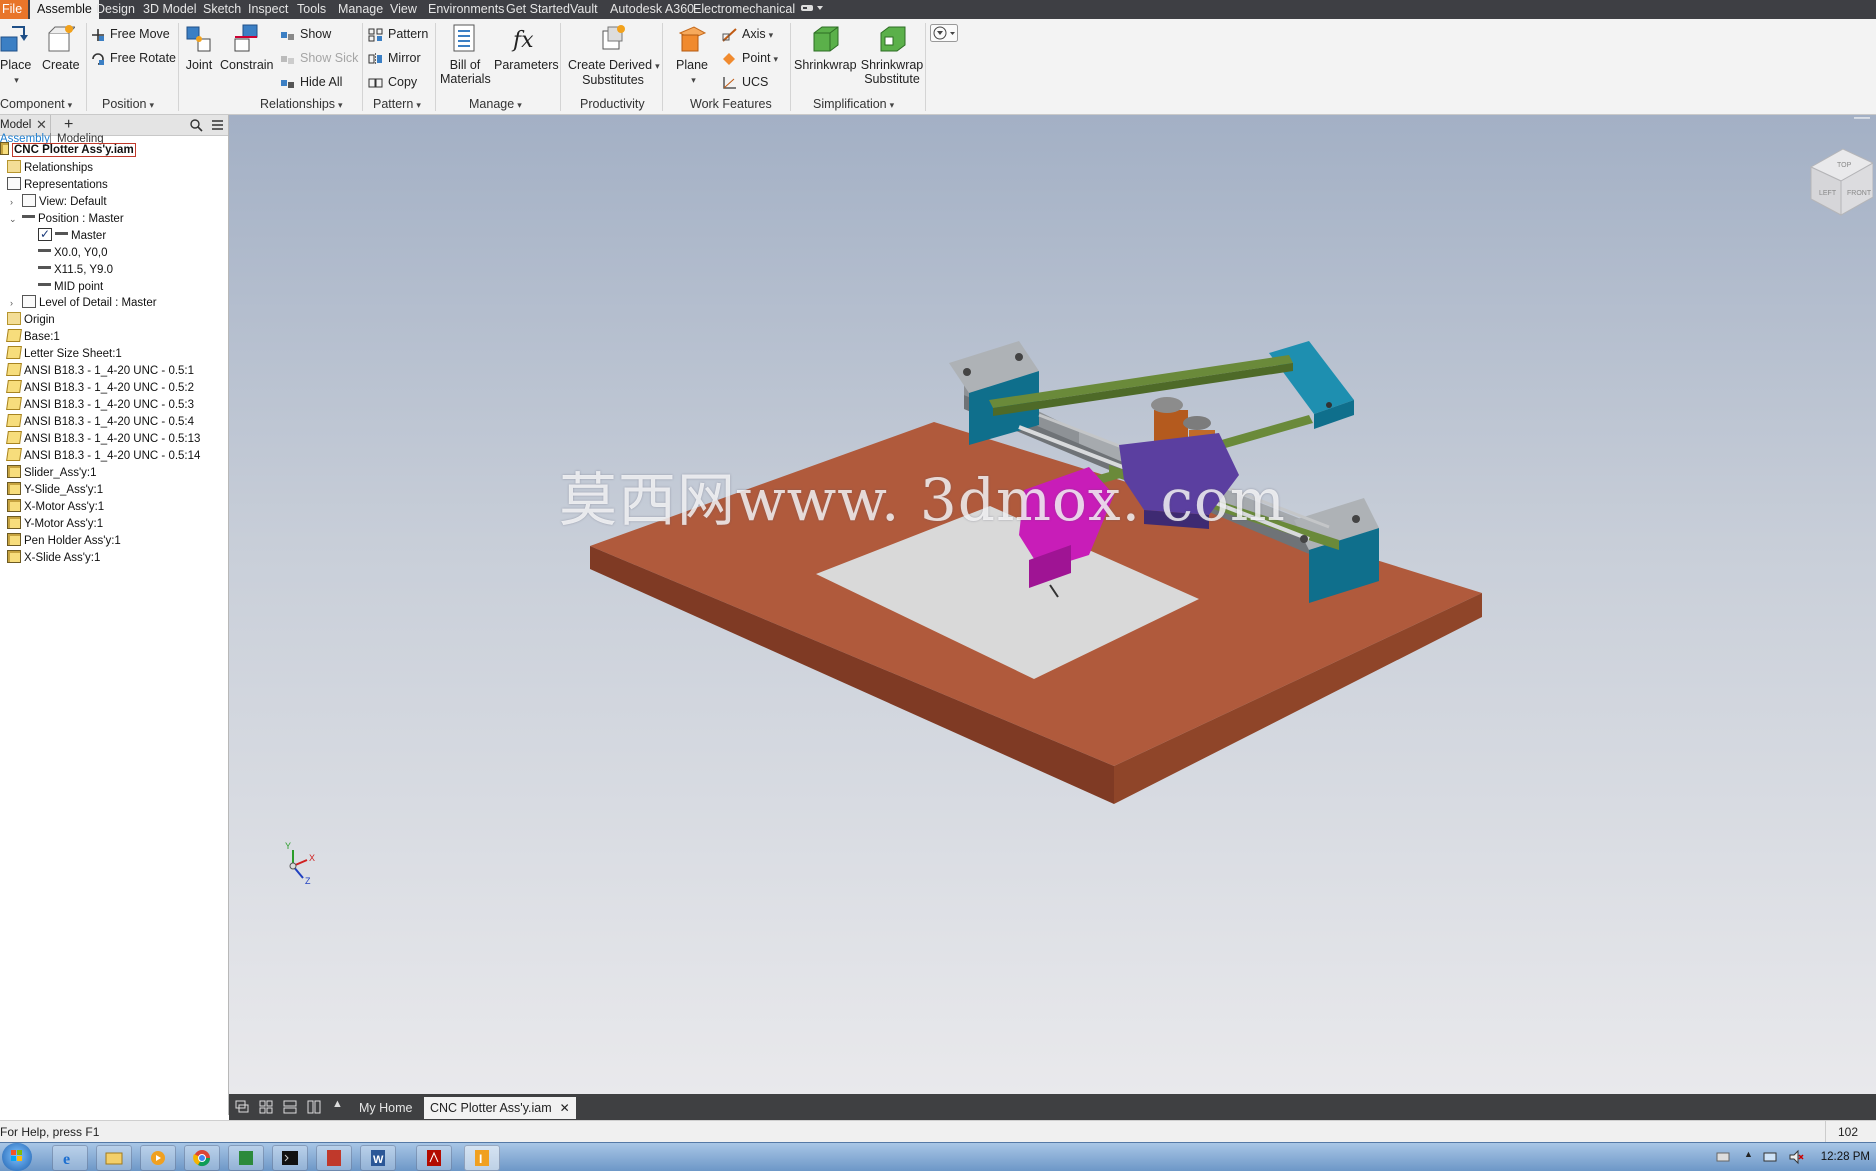 This screenshot has height=1174, width=1876. I want to click on cascade-windows-icon, so click(242, 1107).